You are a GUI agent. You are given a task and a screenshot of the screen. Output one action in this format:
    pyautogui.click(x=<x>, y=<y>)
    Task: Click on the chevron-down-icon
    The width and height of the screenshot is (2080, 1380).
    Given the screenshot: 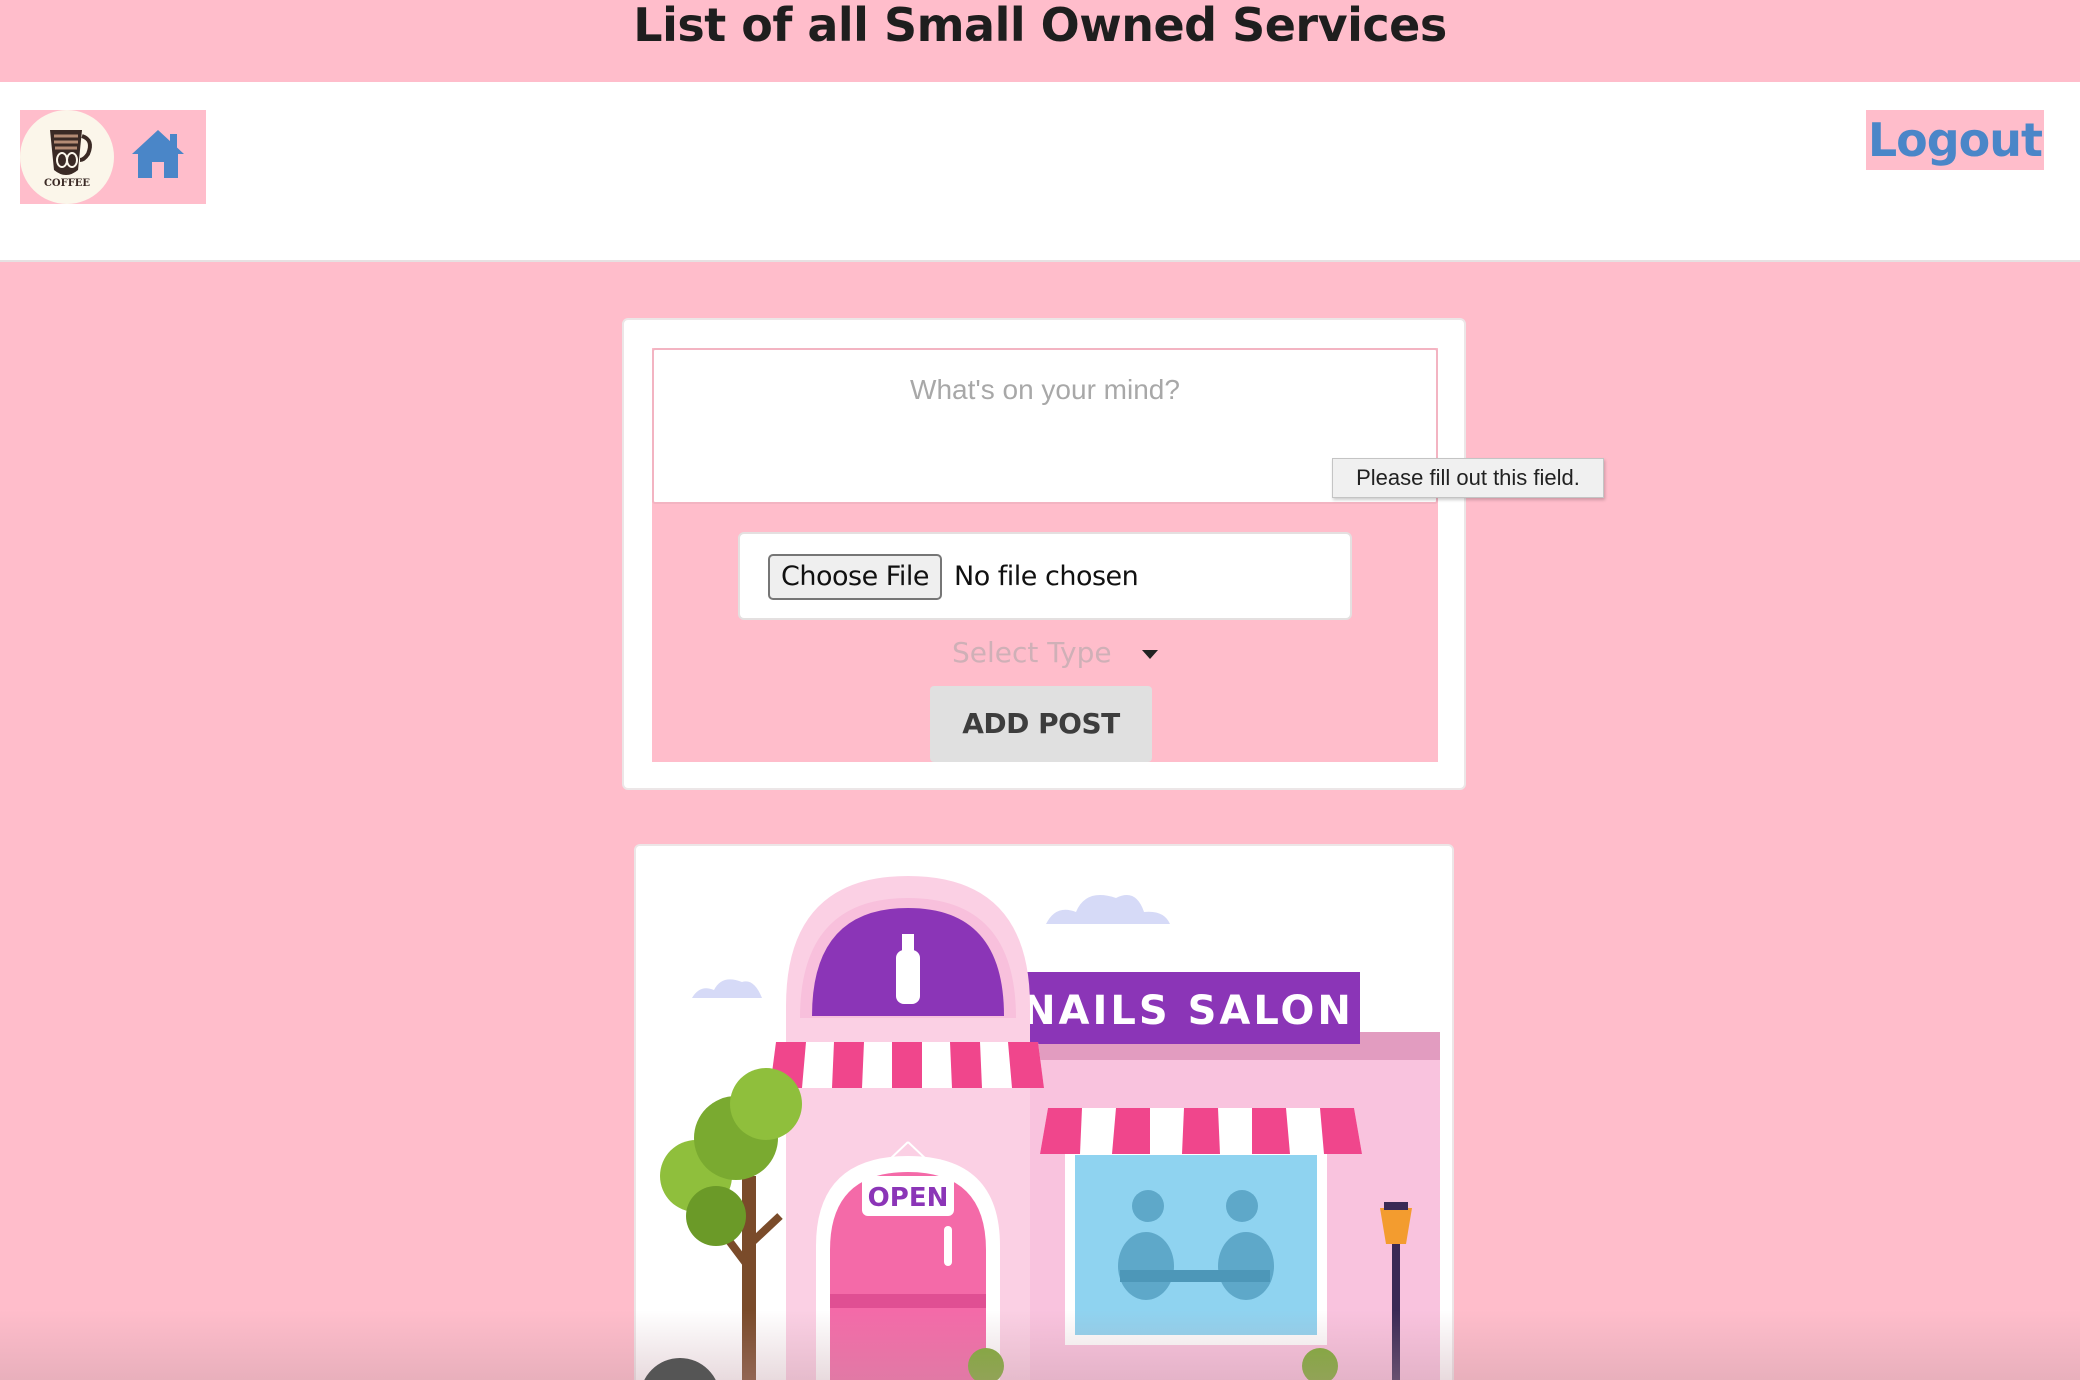 What is the action you would take?
    pyautogui.click(x=1150, y=654)
    